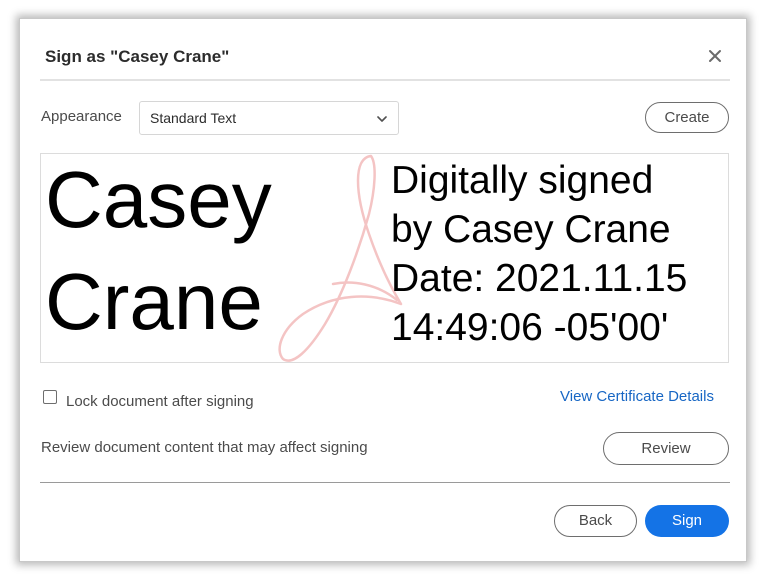 The height and width of the screenshot is (583, 768). I want to click on chevron-down-icon, so click(382, 121).